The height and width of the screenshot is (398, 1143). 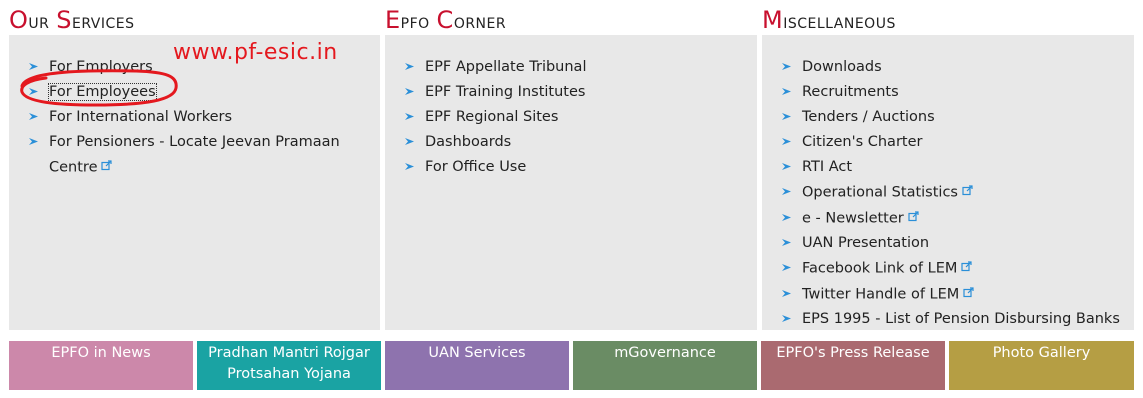 I want to click on misc-link-5: Operational Statistics, so click(x=948, y=193).